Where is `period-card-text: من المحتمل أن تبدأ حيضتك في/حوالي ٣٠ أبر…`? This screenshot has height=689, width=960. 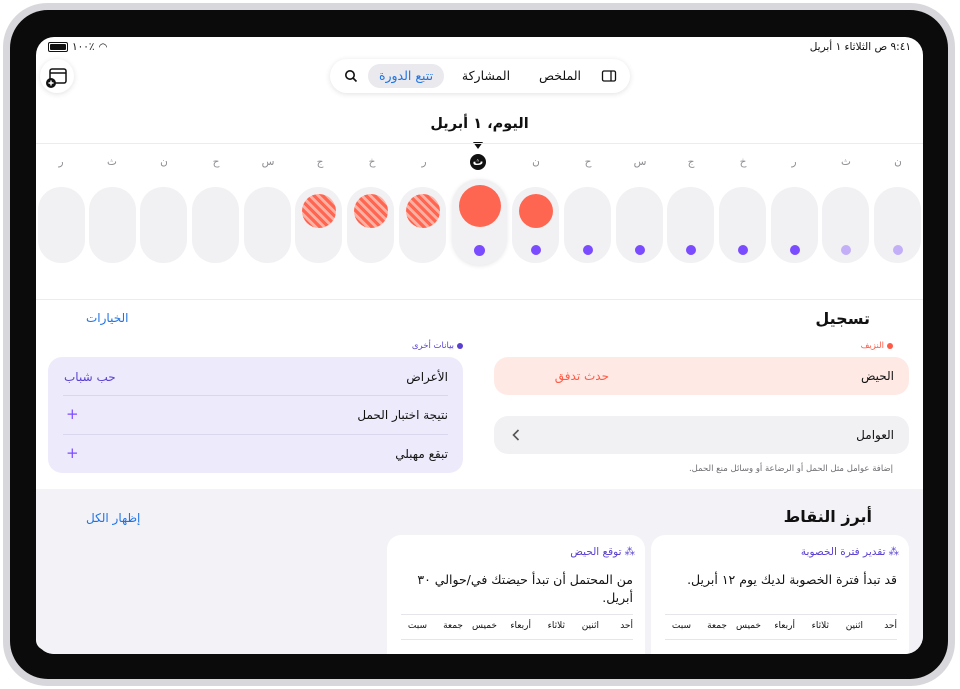
period-card-text: من المحتمل أن تبدأ حيضتك في/حوالي ٣٠ أبر… is located at coordinates (525, 588).